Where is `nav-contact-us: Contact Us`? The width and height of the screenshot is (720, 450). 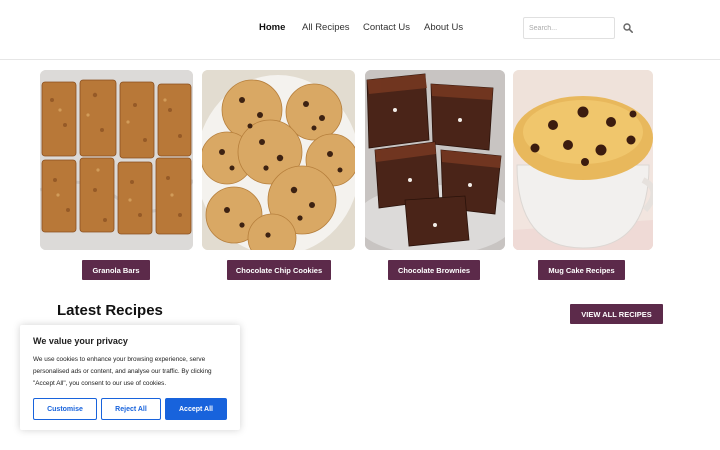
nav-contact-us: Contact Us is located at coordinates (386, 27).